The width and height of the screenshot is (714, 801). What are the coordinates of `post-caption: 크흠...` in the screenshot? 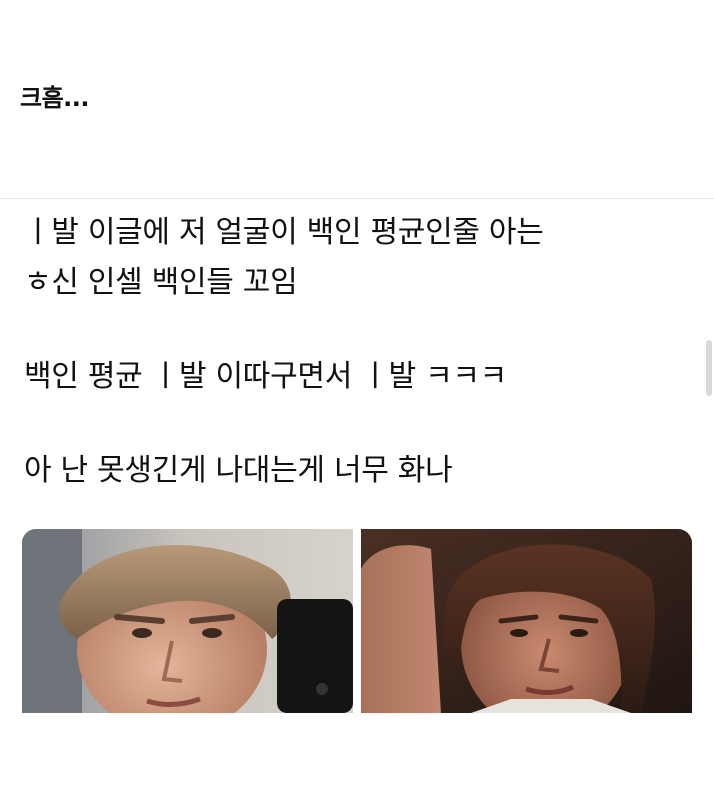 It's located at (55, 98).